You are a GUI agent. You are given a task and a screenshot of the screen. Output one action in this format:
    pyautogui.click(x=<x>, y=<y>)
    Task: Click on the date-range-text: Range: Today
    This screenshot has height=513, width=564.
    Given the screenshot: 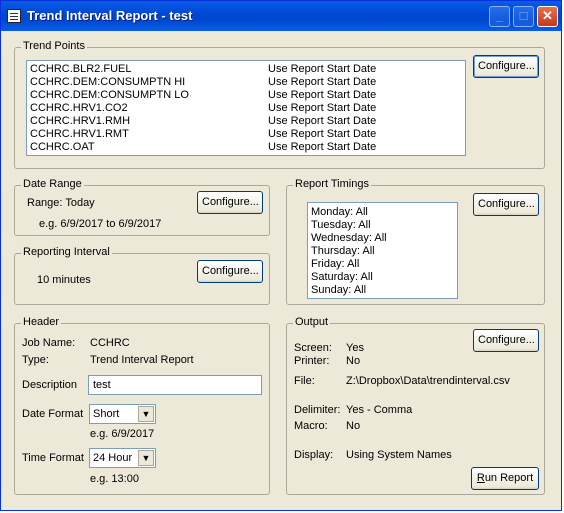 What is the action you would take?
    pyautogui.click(x=61, y=203)
    